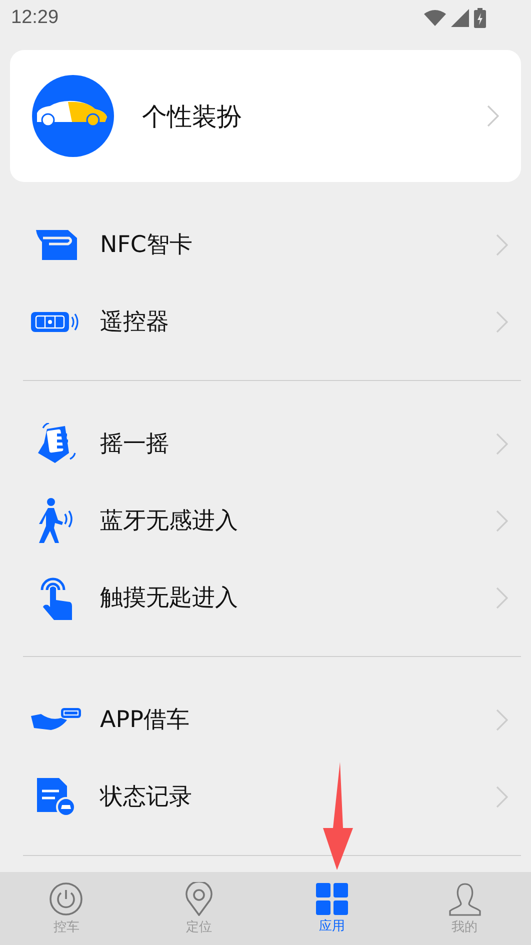 Image resolution: width=531 pixels, height=945 pixels. What do you see at coordinates (35, 18) in the screenshot?
I see `status-time: 12:29` at bounding box center [35, 18].